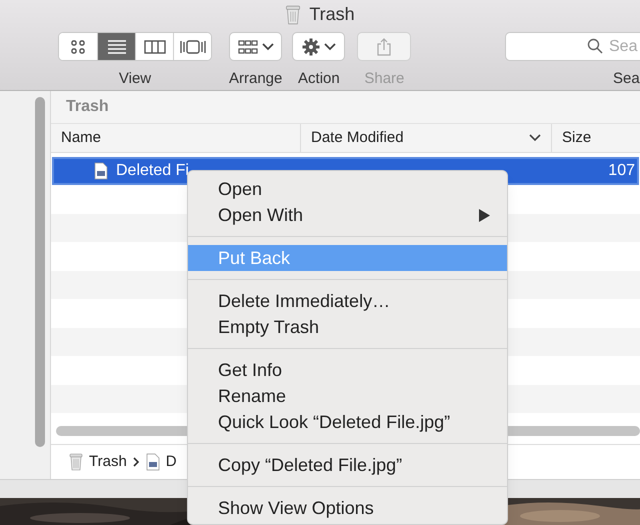  Describe the element at coordinates (135, 79) in the screenshot. I see `toolbar-label: View` at that location.